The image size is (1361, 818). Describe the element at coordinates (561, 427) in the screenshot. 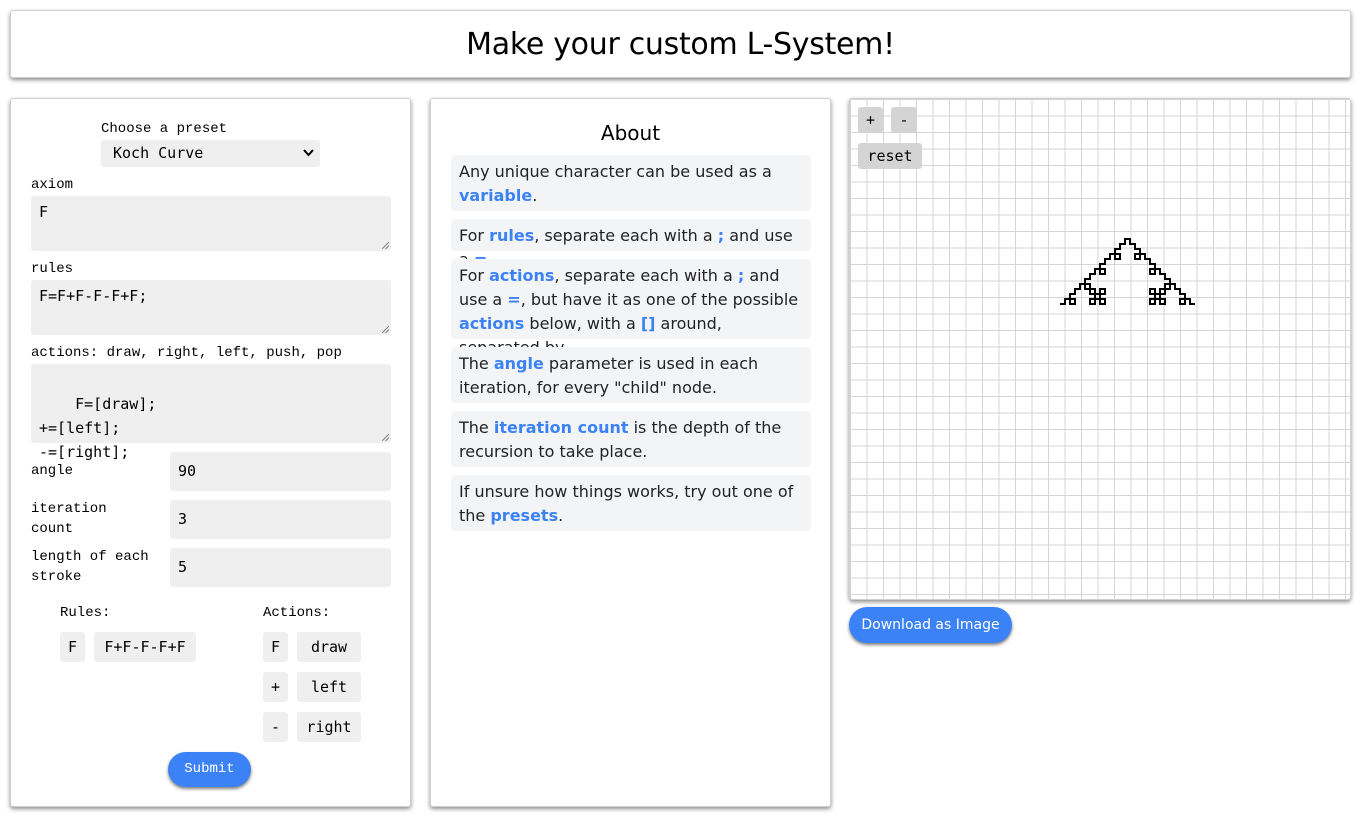

I see `about-highlight: iteration count` at that location.